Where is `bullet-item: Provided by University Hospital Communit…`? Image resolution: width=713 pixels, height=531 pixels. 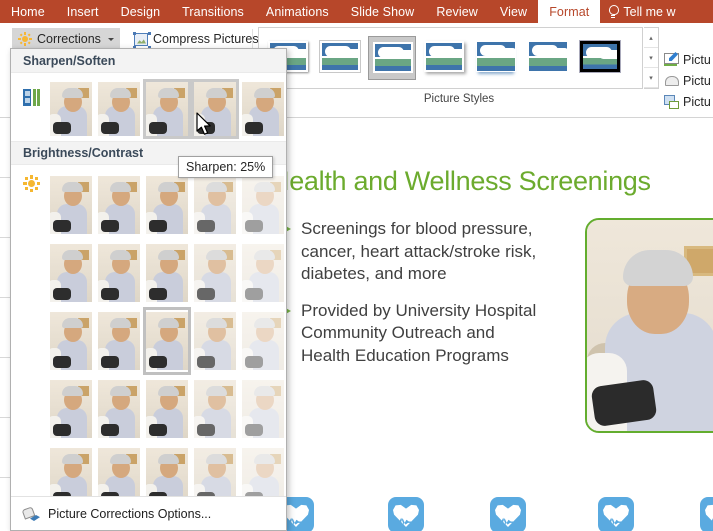 bullet-item: Provided by University Hospital Communit… is located at coordinates (412, 334).